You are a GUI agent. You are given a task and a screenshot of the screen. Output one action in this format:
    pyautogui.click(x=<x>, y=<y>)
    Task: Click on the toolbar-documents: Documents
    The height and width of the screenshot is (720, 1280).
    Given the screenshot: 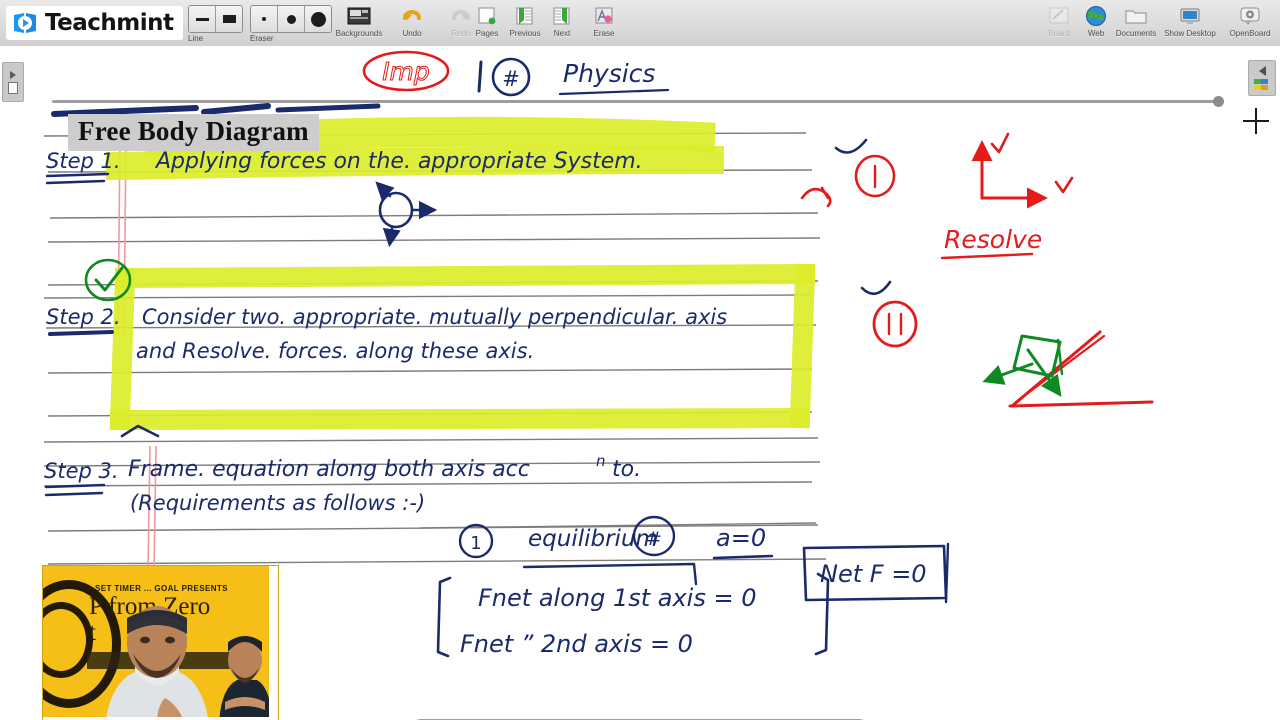 What is the action you would take?
    pyautogui.click(x=1136, y=23)
    